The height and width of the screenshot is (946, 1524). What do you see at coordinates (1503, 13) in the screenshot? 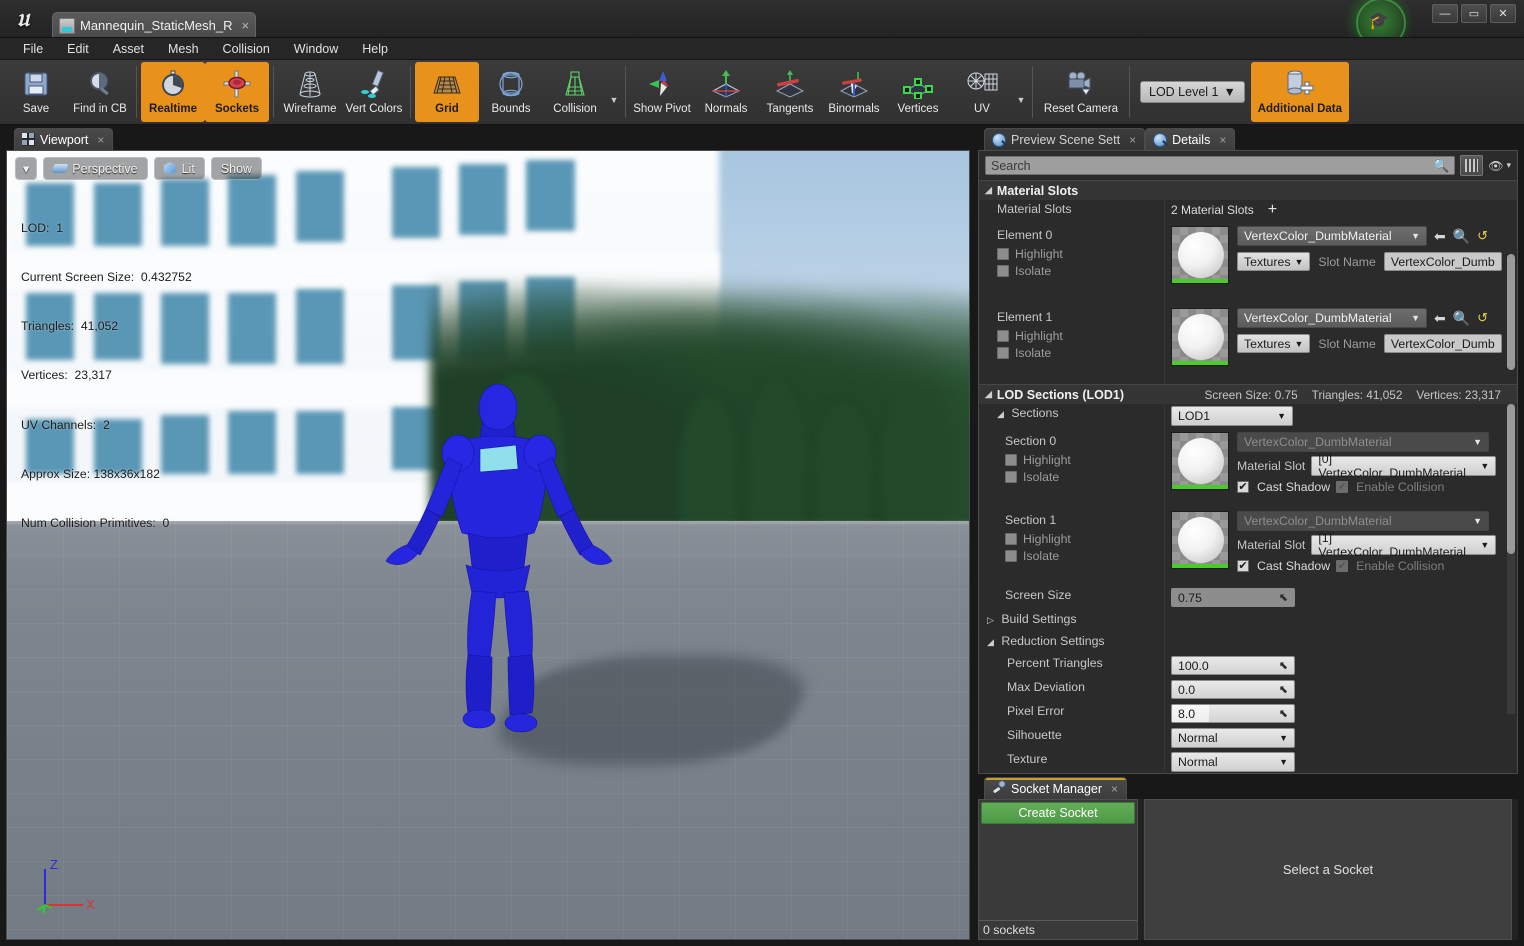
I see `close-button: ✕` at bounding box center [1503, 13].